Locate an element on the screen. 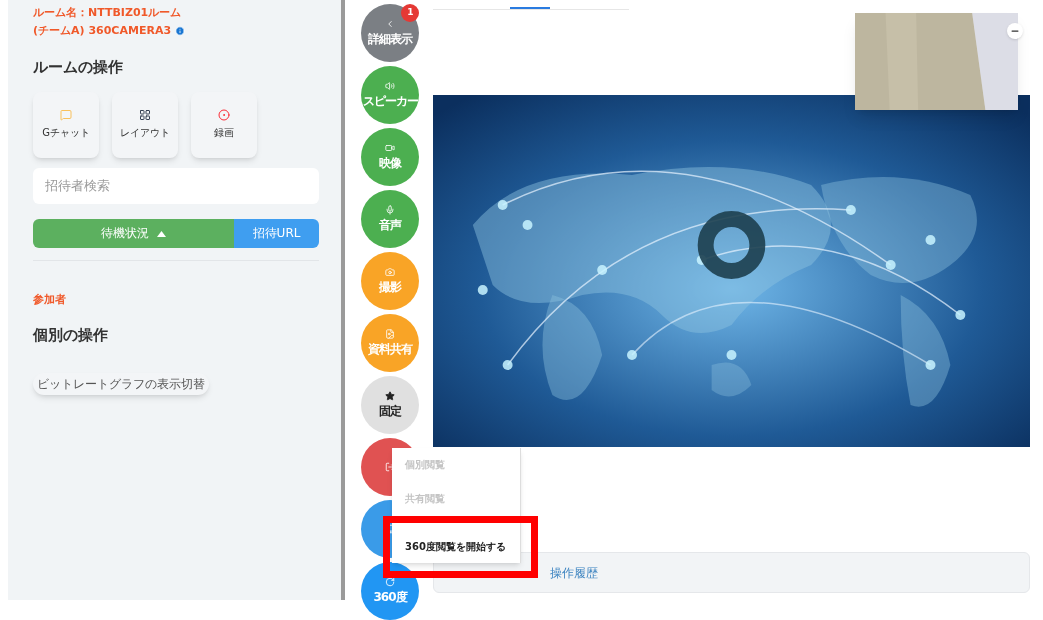 The image size is (1043, 620). side-button: 詳細表示 1 is located at coordinates (390, 33).